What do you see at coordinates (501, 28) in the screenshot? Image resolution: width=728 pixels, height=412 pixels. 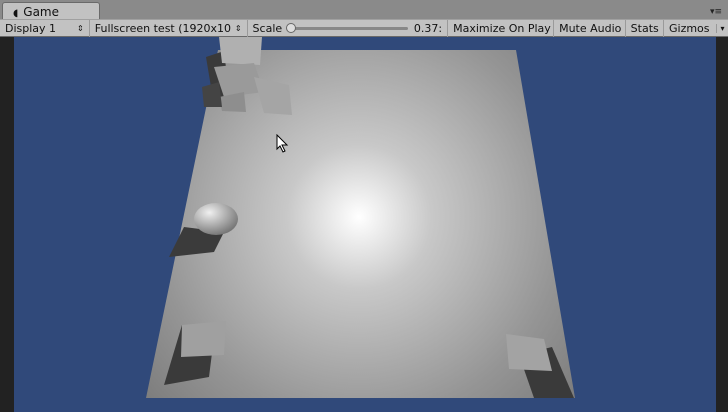 I see `maximize-on-play-toggle: Maximize On Play` at bounding box center [501, 28].